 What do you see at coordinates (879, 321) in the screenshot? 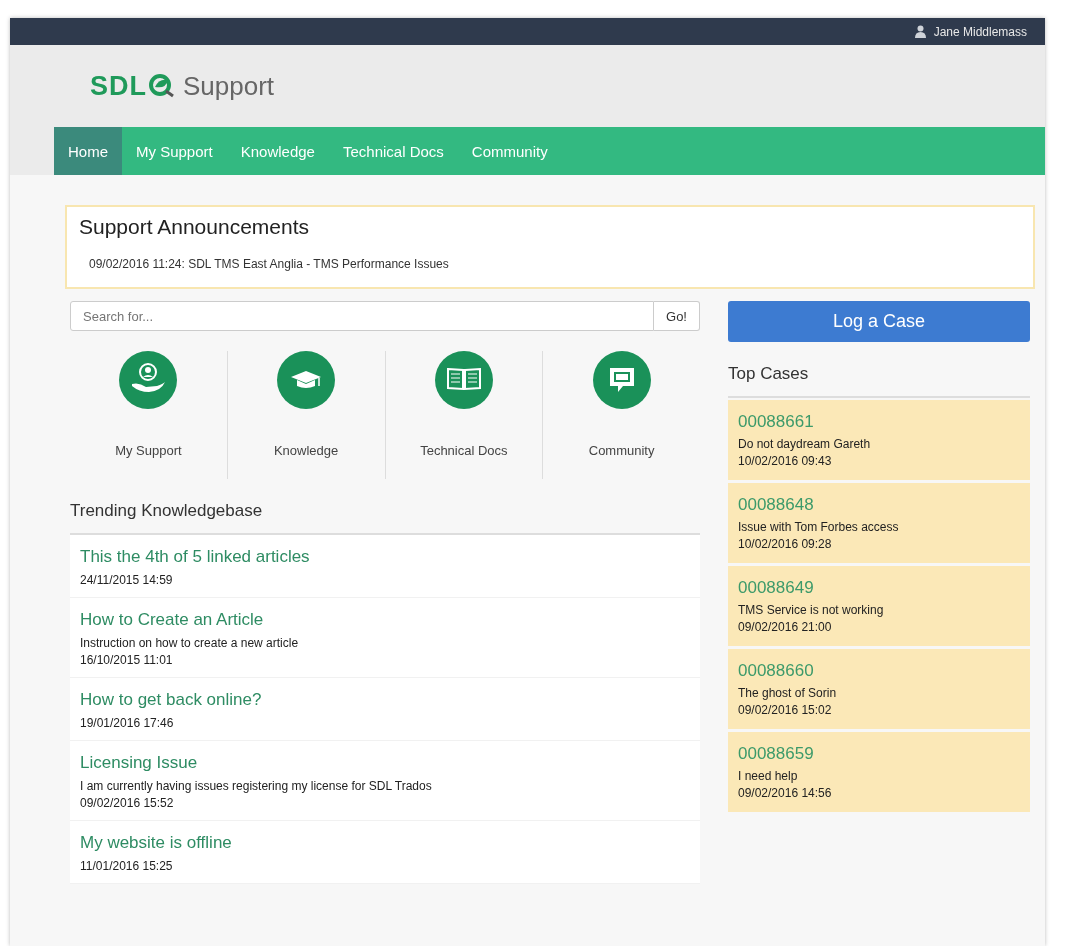
I see `log-case-button: Log a Case` at bounding box center [879, 321].